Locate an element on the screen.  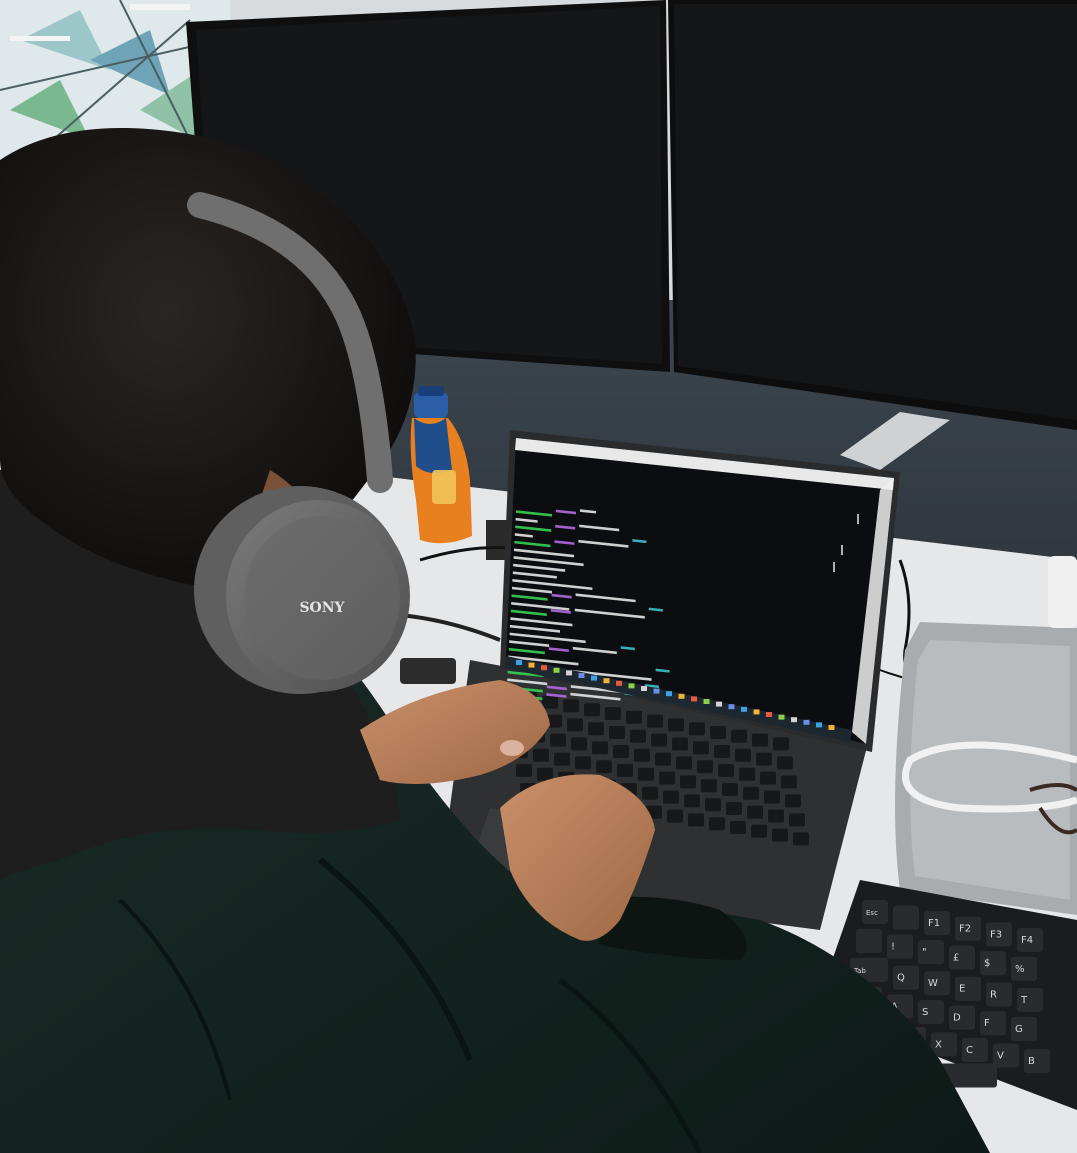
svg-text: G is located at coordinates (1019, 1029).